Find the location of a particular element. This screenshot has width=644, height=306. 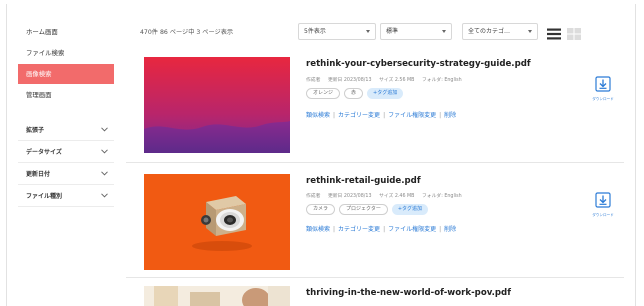

per-page-select: 5件表示 is located at coordinates (337, 31).